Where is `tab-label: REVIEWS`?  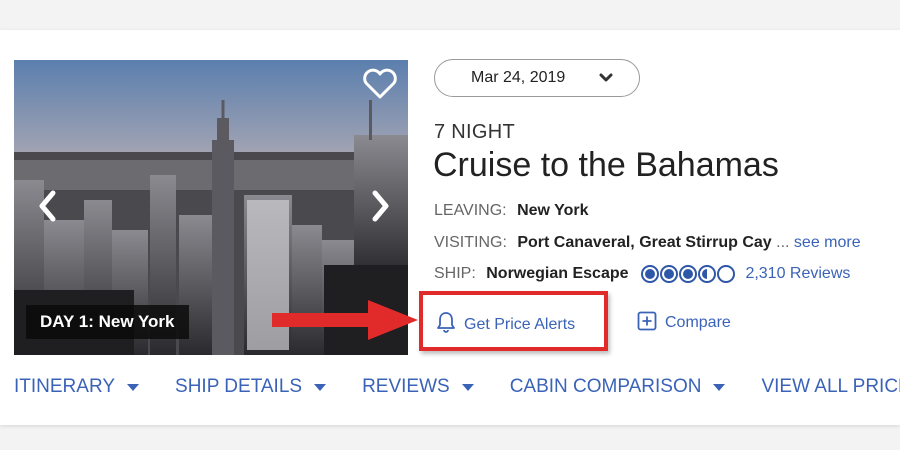 tab-label: REVIEWS is located at coordinates (406, 386).